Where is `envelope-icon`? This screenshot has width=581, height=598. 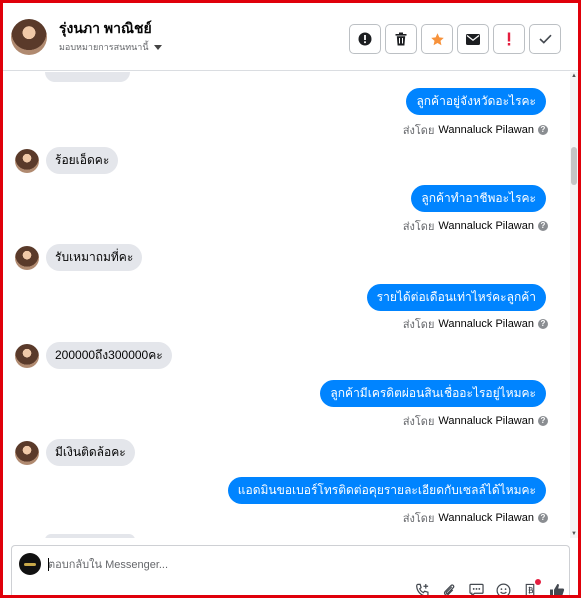
envelope-icon is located at coordinates (473, 39).